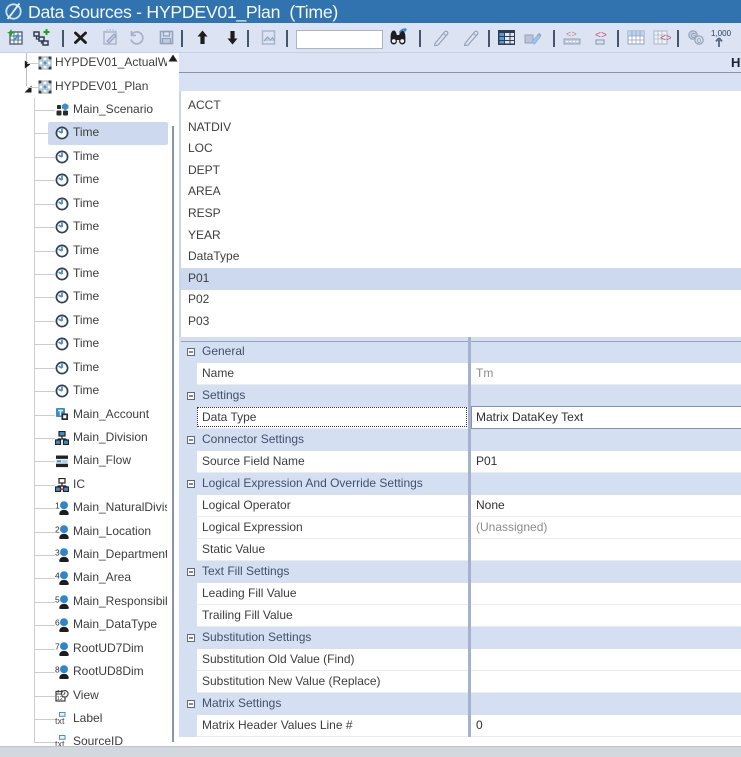  I want to click on svg-text: 7, so click(57, 647).